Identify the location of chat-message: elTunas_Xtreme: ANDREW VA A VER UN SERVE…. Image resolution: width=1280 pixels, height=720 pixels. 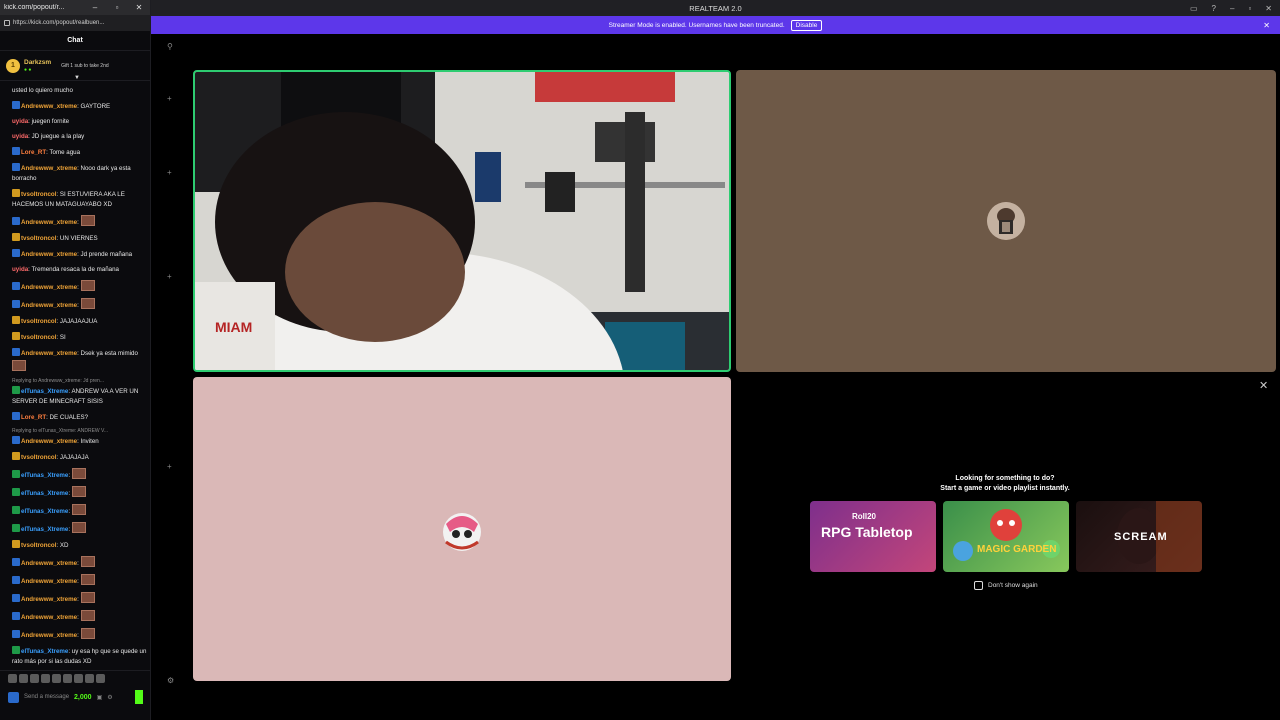
(79, 396).